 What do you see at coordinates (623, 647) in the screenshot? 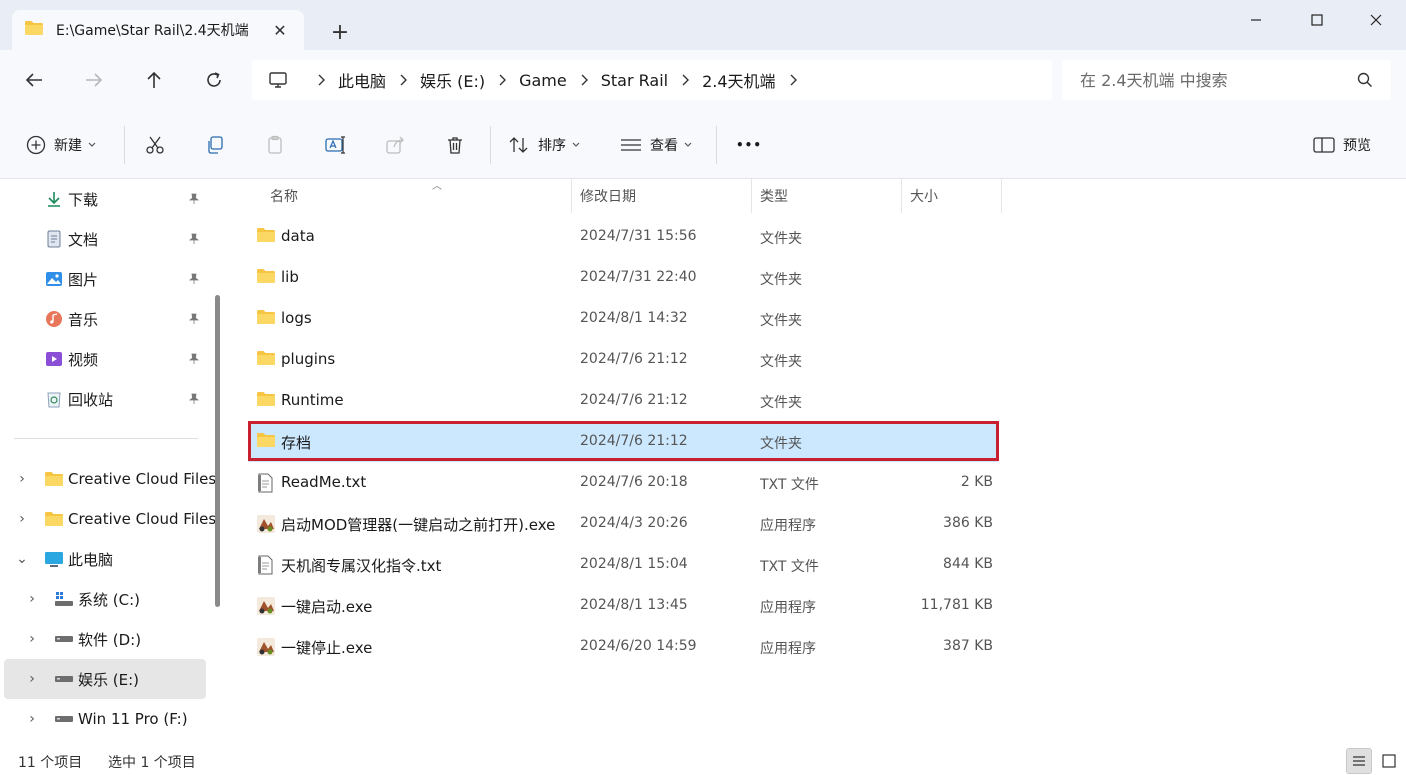
I see `file-row: 一键停止.exe 2024/6/20 14:59 应用程序 387 KB` at bounding box center [623, 647].